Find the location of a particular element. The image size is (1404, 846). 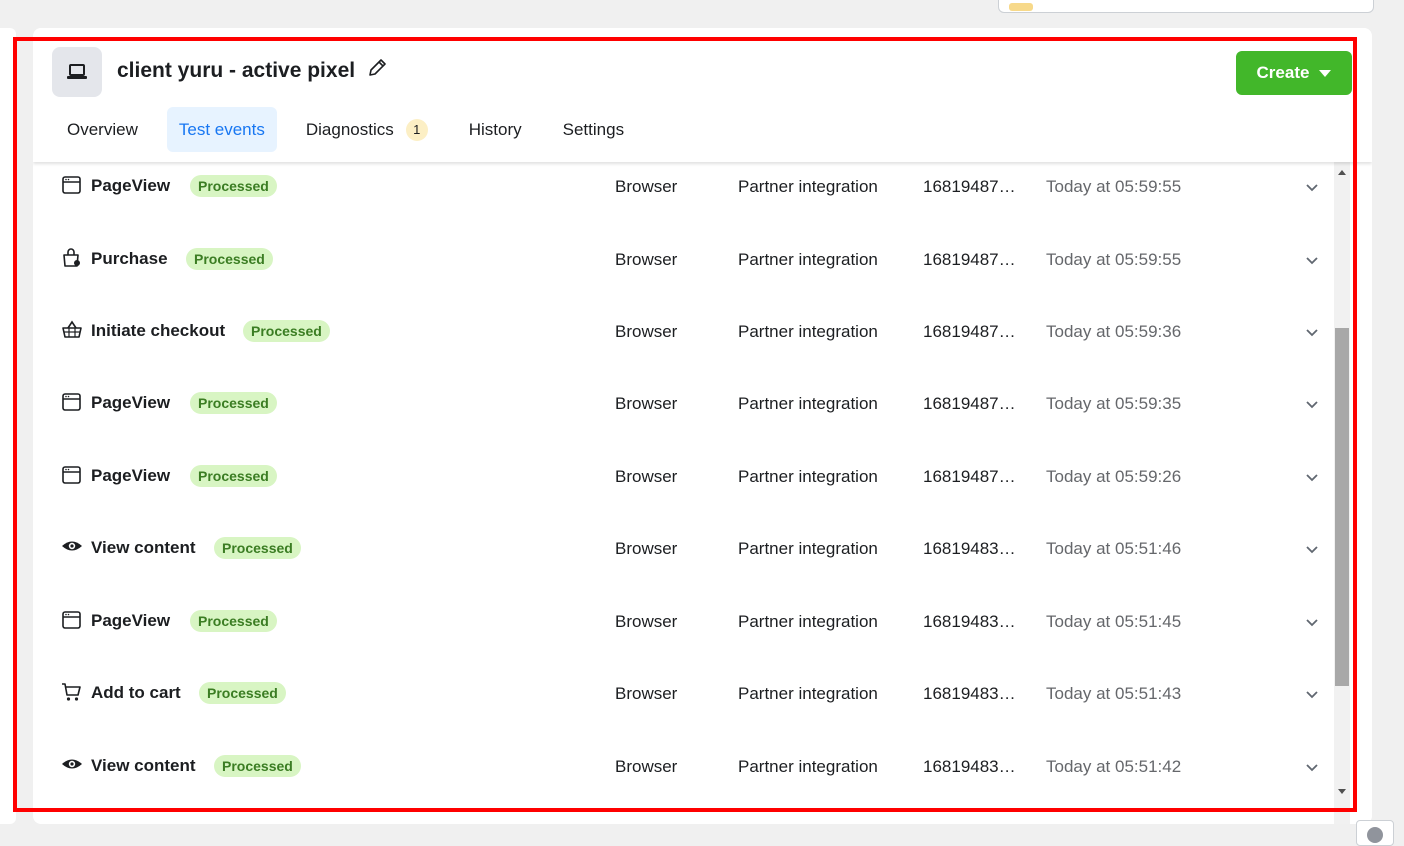

laptop-icon is located at coordinates (77, 72).